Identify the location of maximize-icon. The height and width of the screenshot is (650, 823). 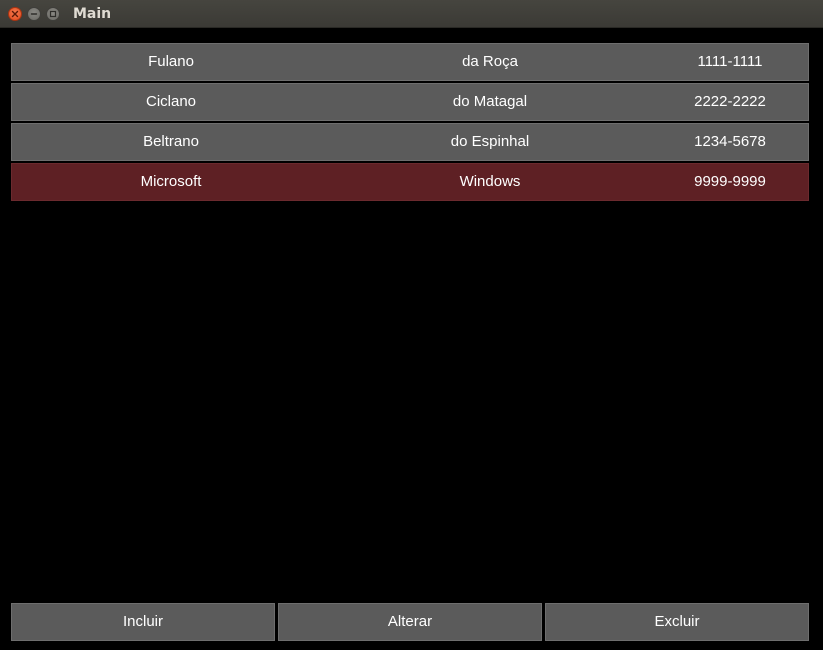
(53, 14).